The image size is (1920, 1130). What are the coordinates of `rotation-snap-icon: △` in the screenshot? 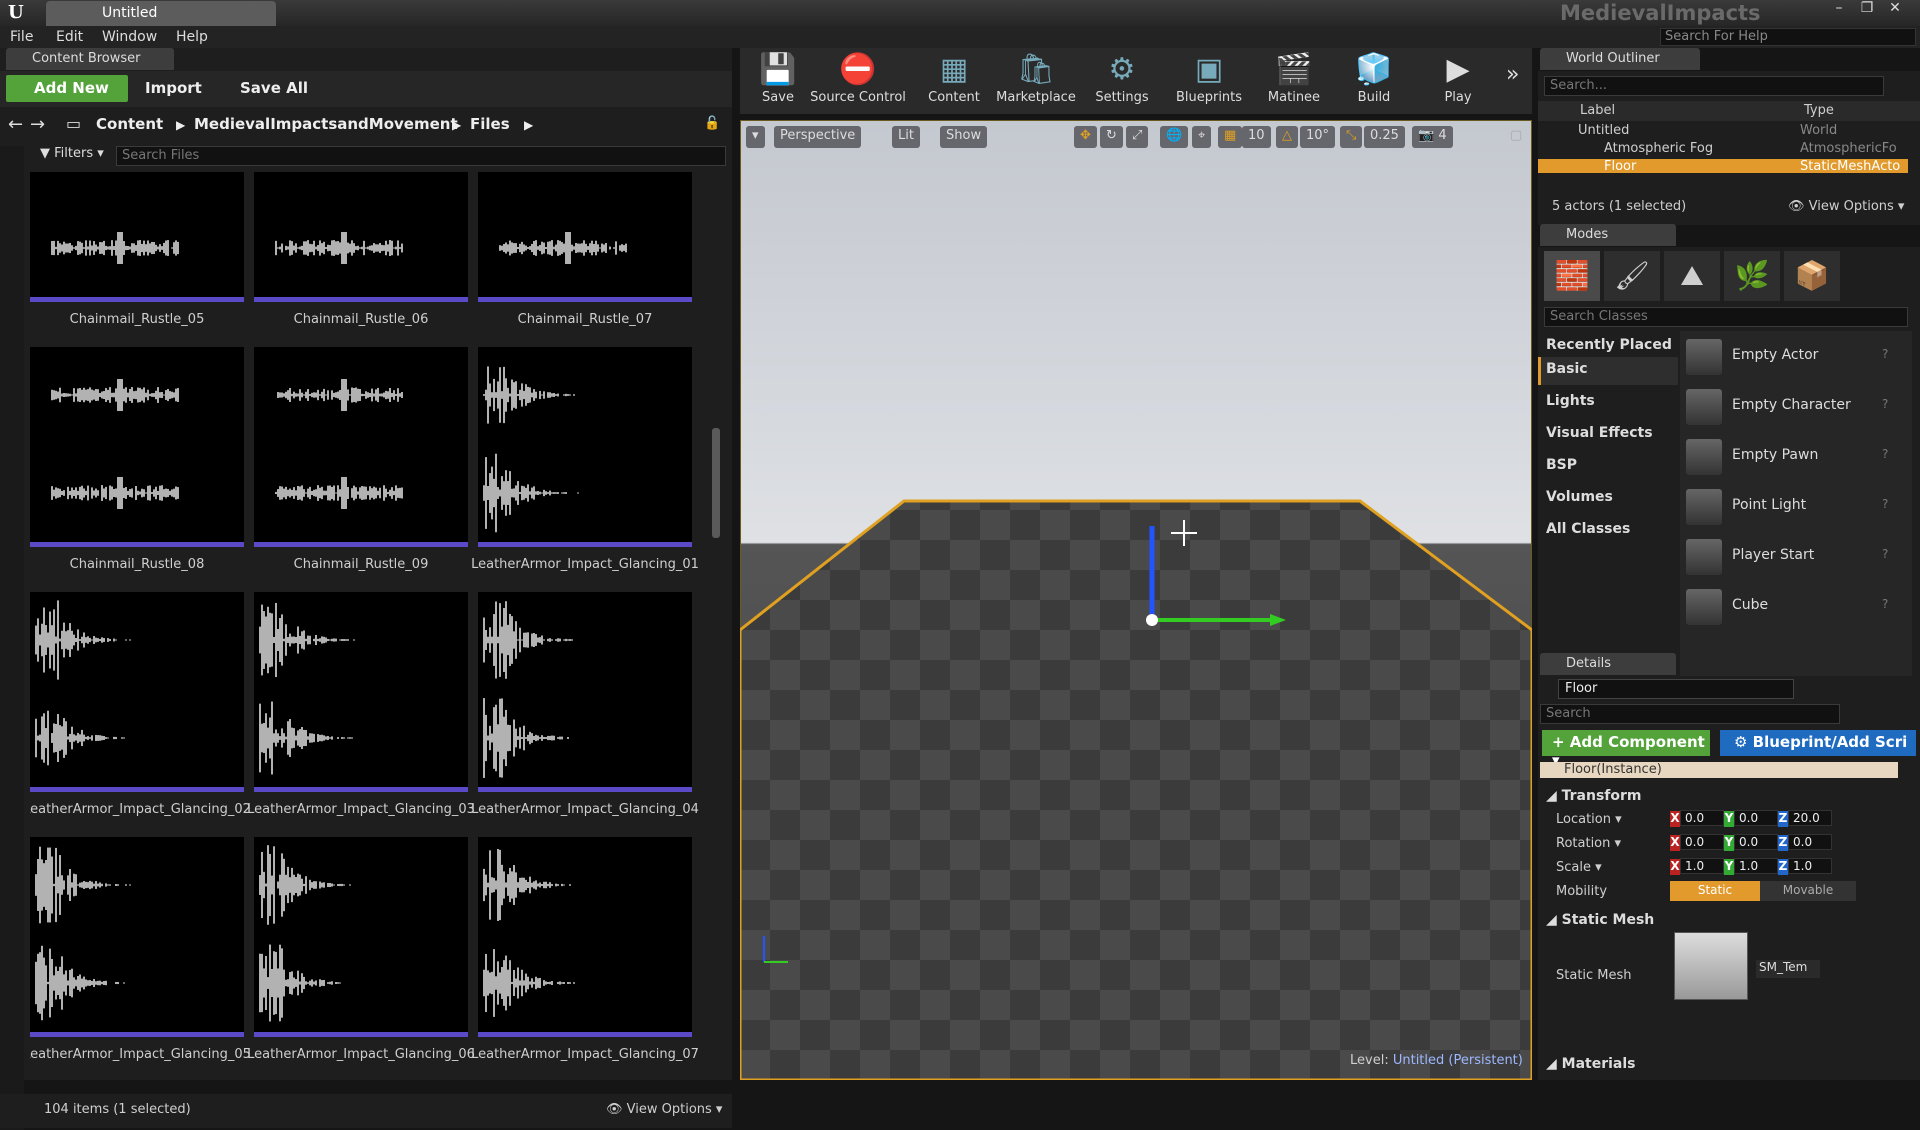 It's located at (1287, 137).